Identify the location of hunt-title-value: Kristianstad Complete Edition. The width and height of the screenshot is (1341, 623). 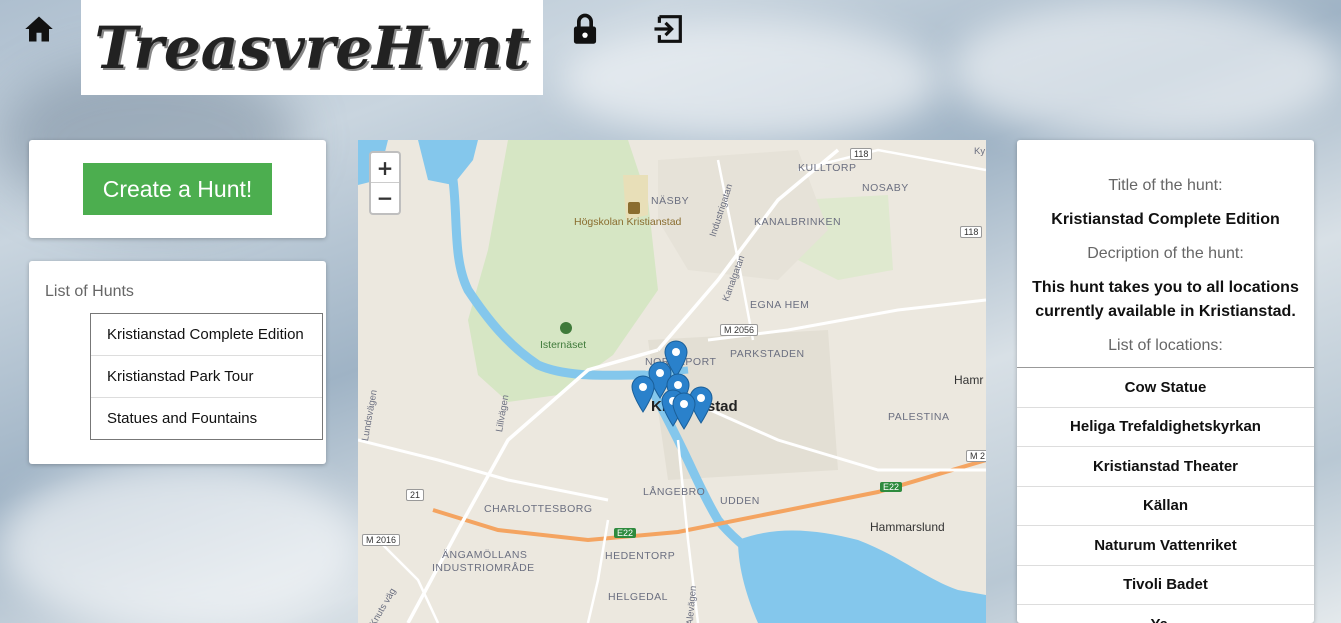
(1165, 219).